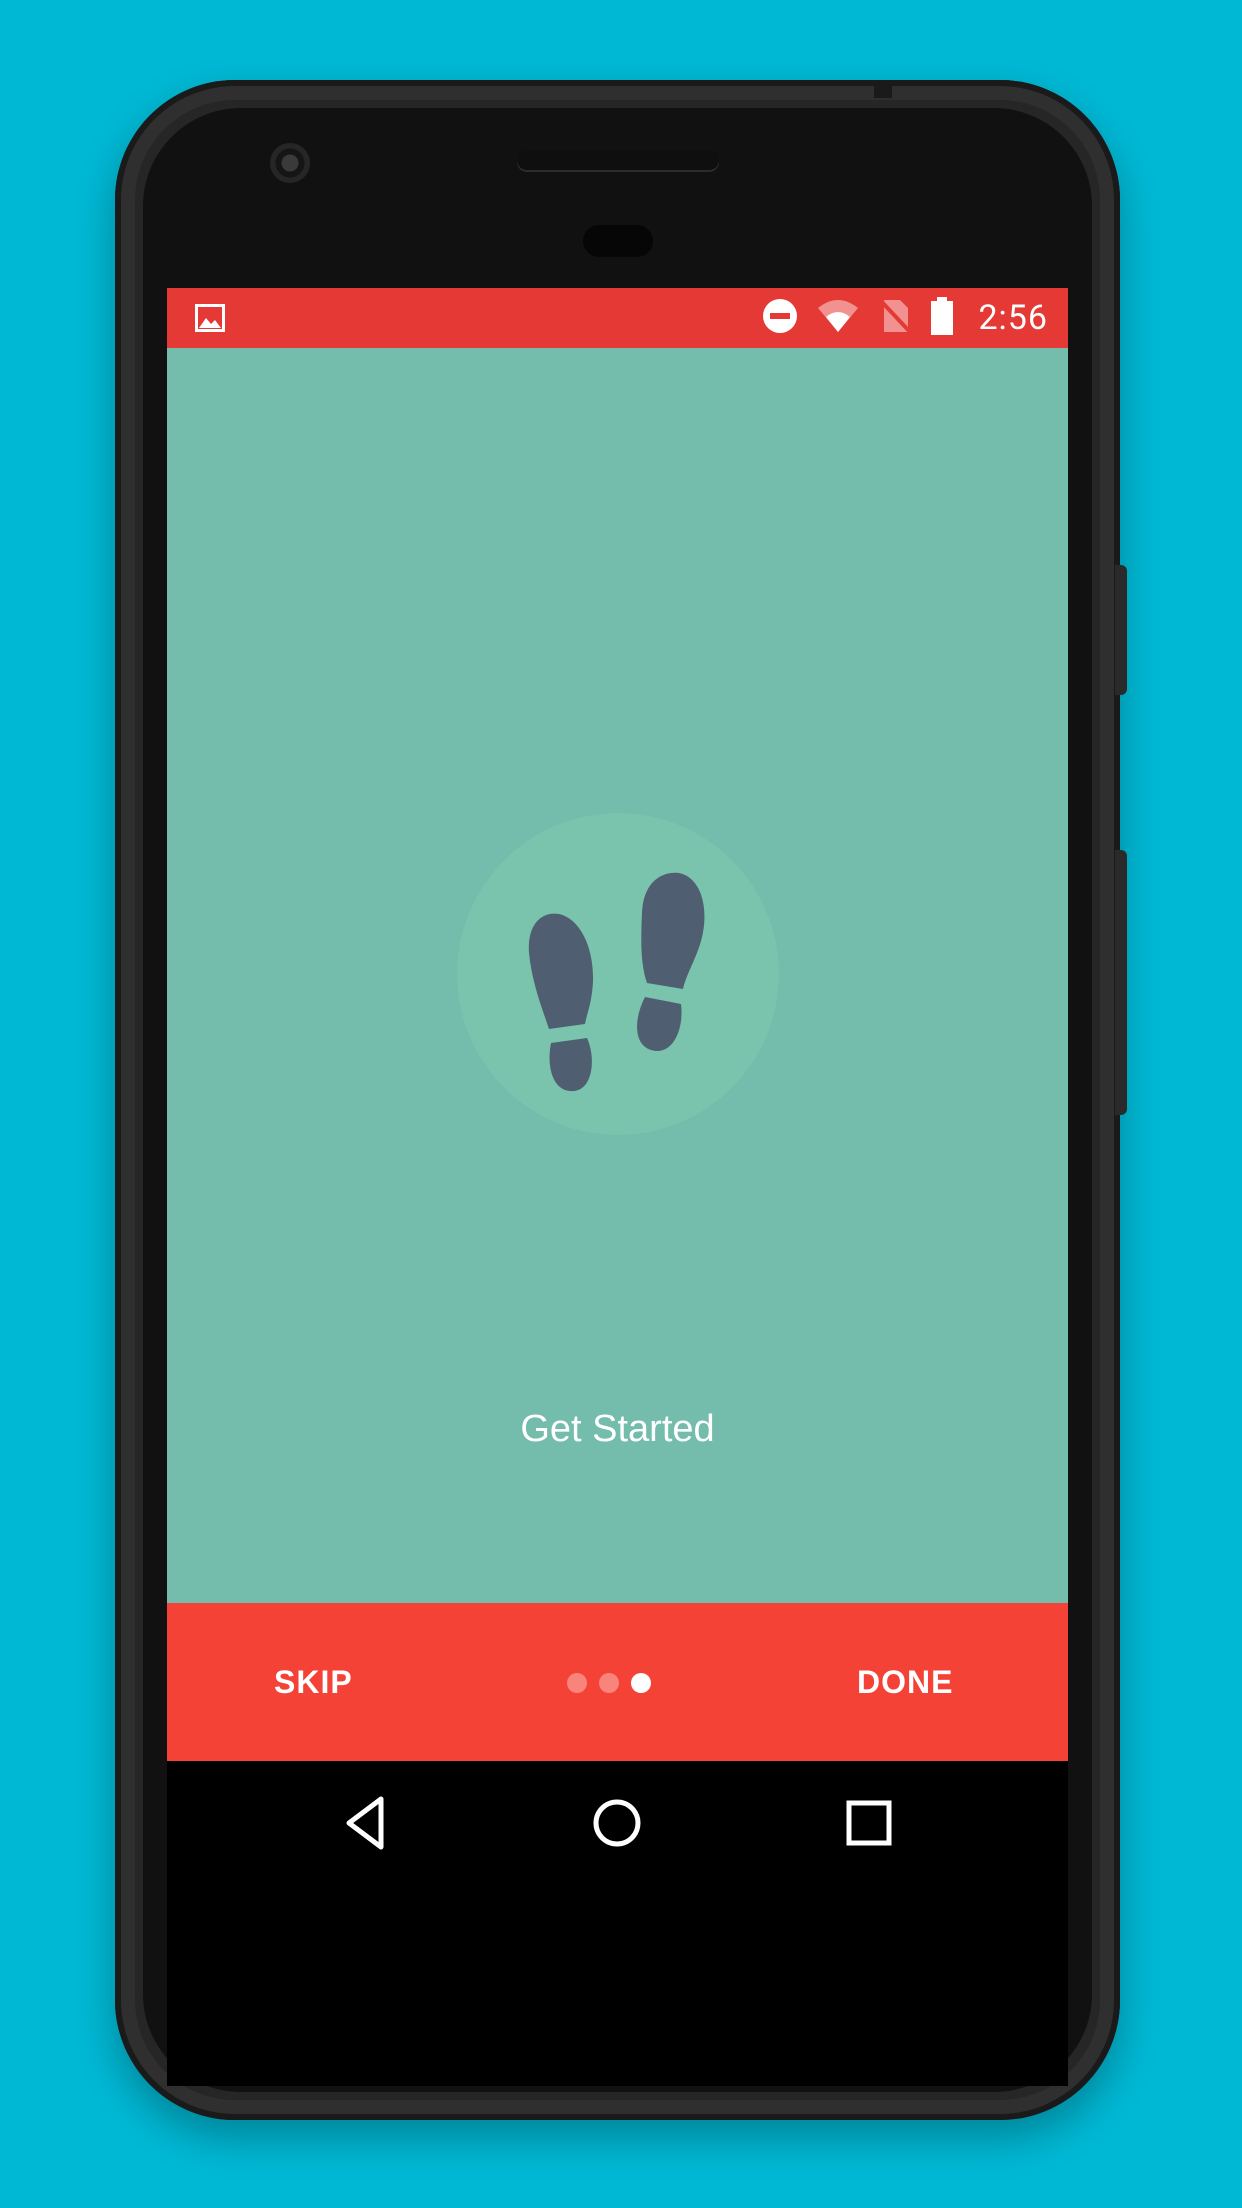 The height and width of the screenshot is (2208, 1242). What do you see at coordinates (313, 1682) in the screenshot?
I see `skip-button: SKIP` at bounding box center [313, 1682].